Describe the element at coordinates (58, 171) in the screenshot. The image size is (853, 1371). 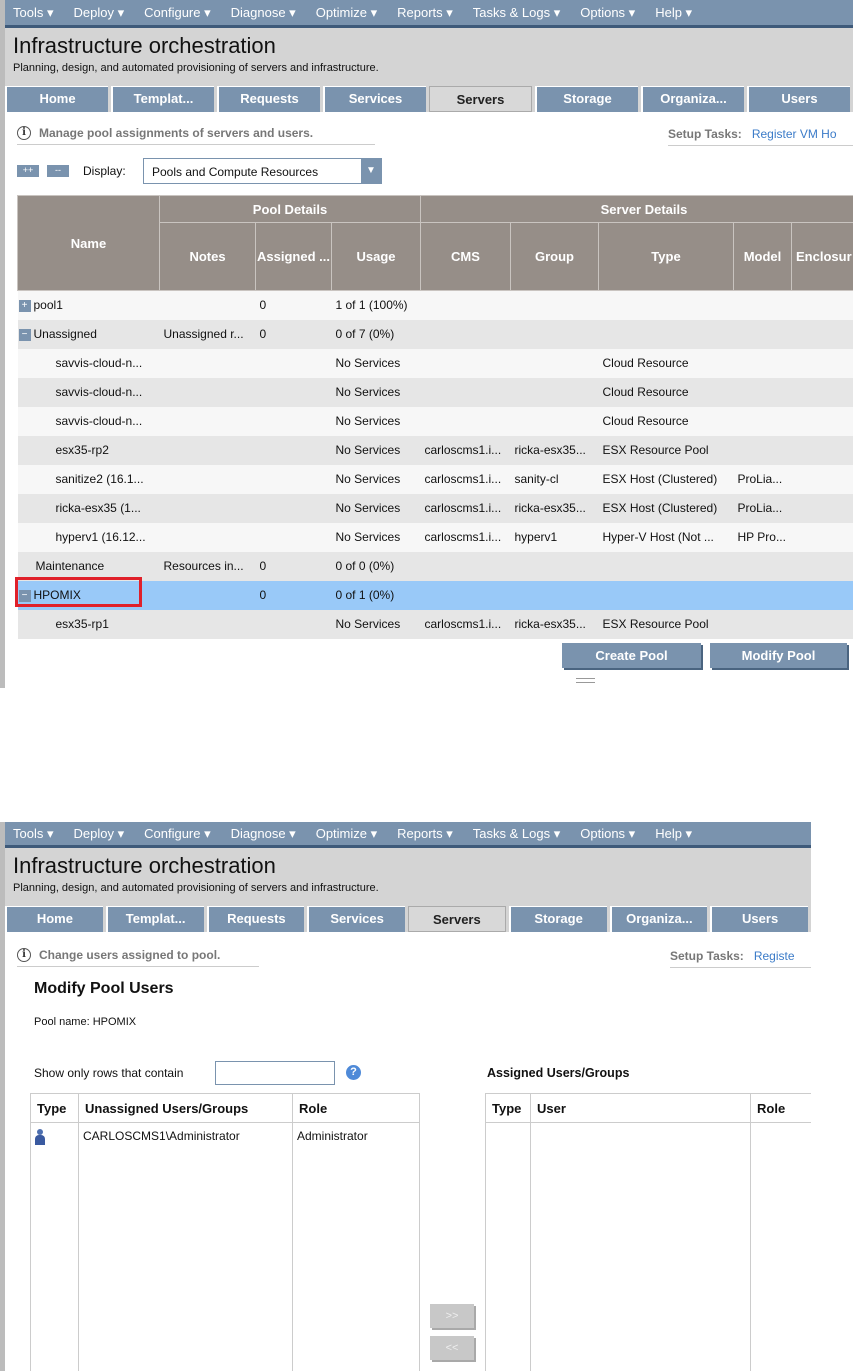
I see `collapse-all-button: --` at that location.